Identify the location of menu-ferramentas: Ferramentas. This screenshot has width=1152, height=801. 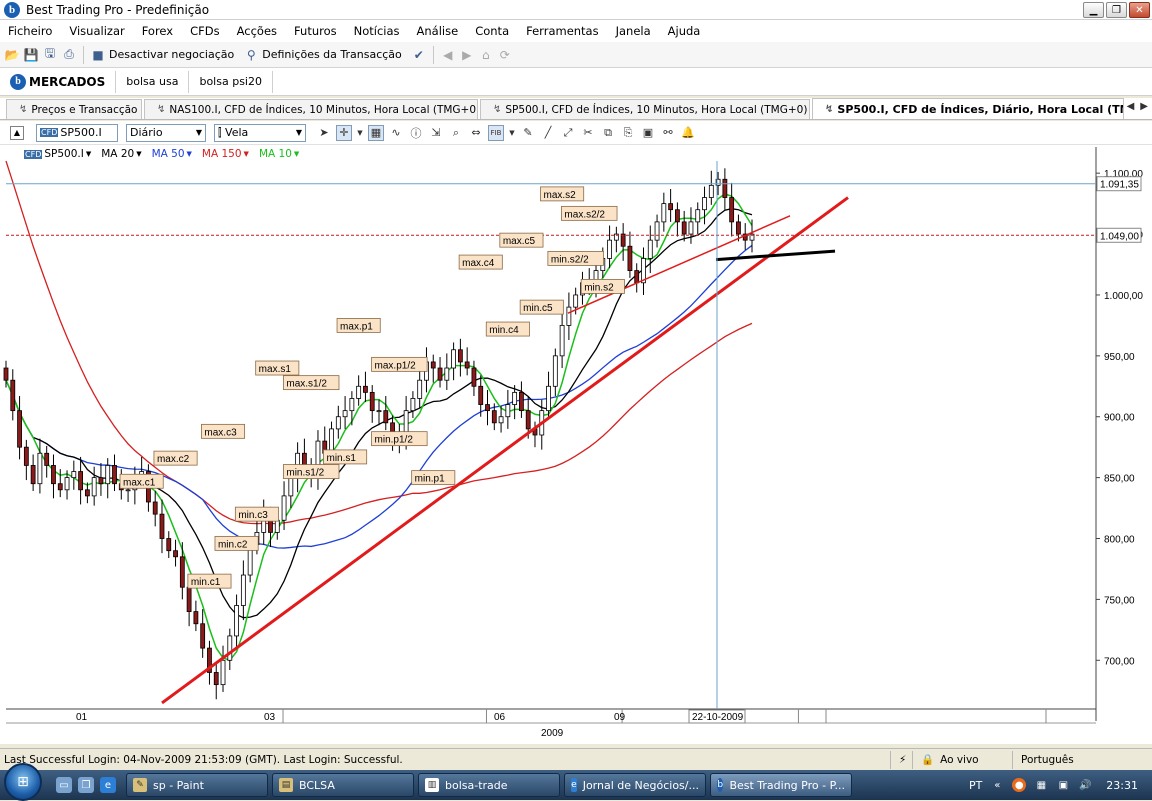
(562, 31).